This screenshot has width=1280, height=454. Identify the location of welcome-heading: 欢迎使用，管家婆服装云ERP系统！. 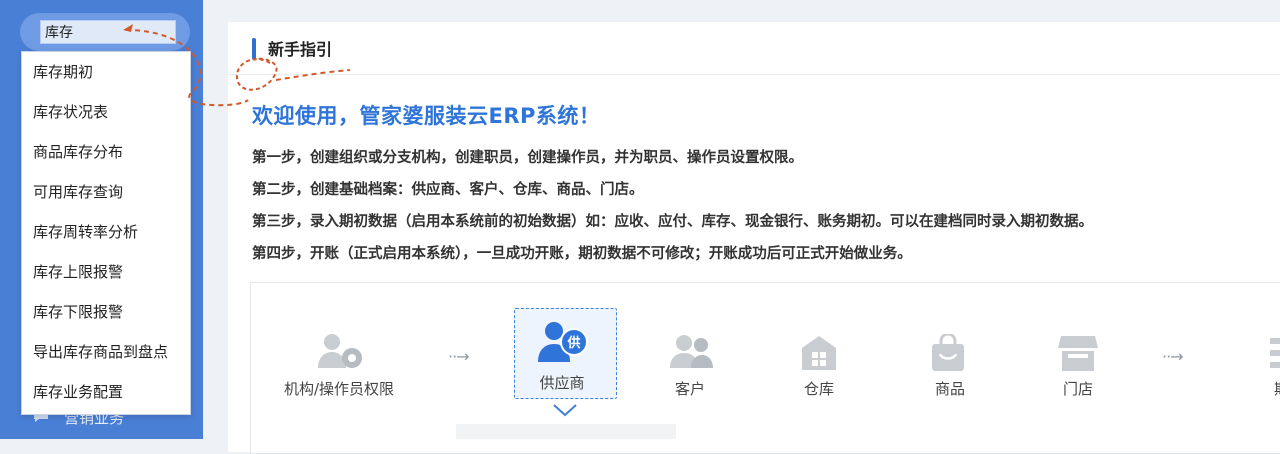
(426, 116).